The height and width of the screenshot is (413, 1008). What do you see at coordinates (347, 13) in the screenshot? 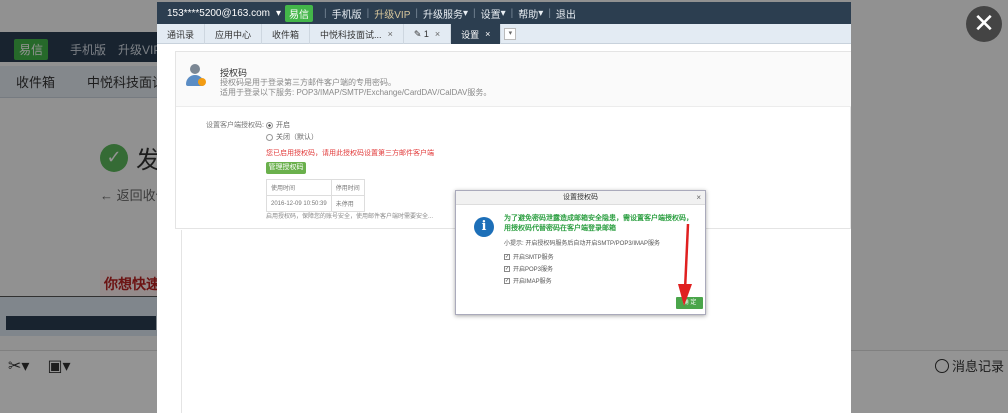
I see `link-mobile: 手机版` at bounding box center [347, 13].